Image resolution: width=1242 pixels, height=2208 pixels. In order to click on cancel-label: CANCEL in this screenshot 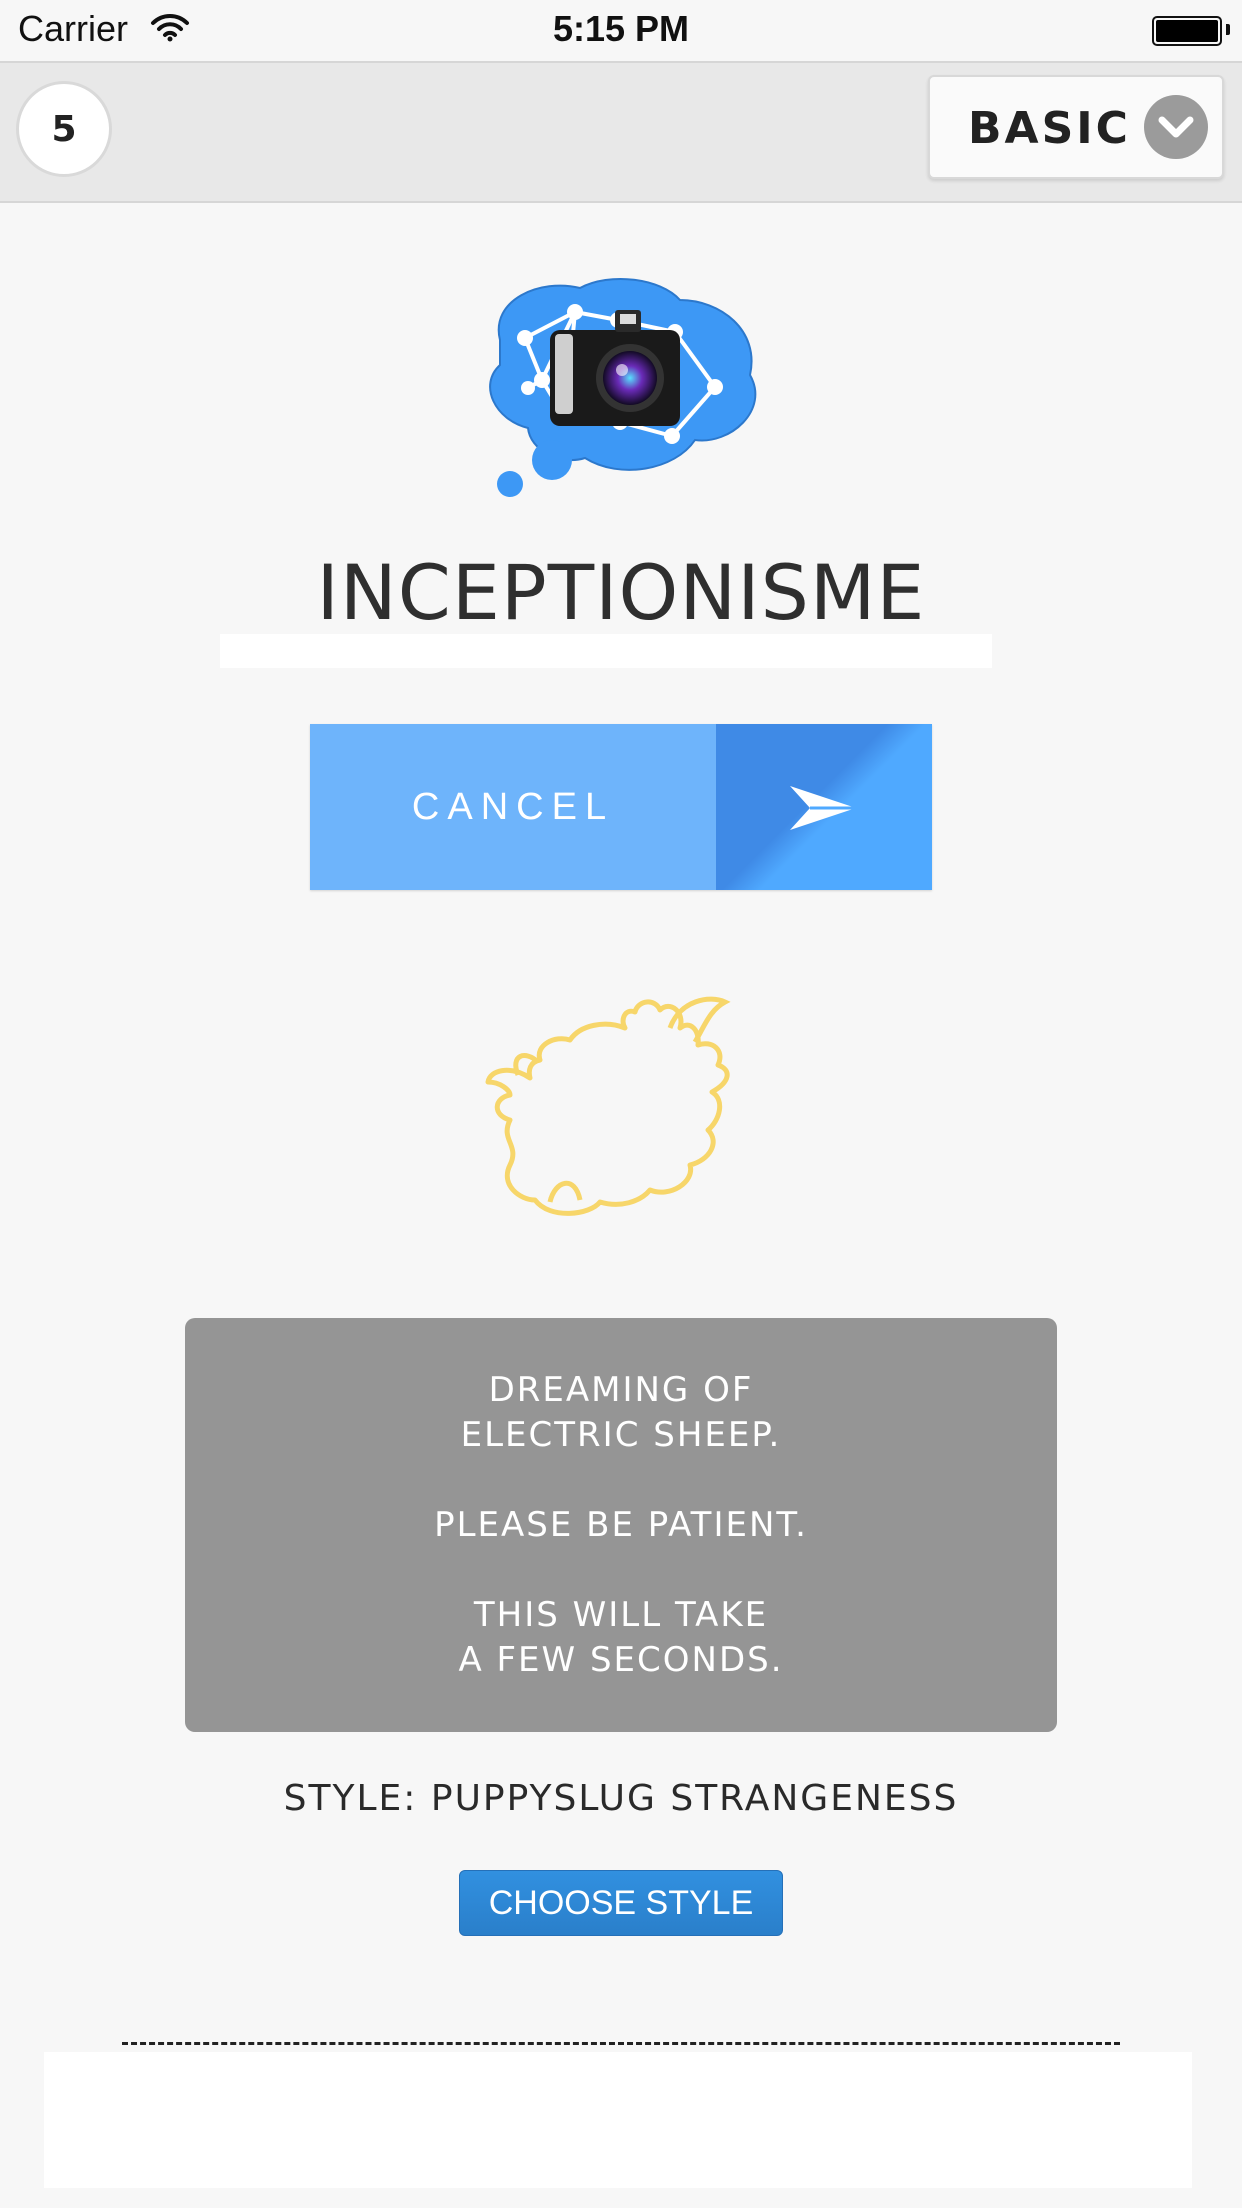, I will do `click(513, 807)`.